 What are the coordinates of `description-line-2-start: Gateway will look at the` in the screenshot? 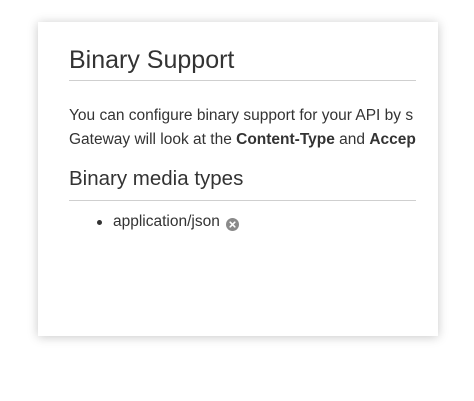 It's located at (153, 139).